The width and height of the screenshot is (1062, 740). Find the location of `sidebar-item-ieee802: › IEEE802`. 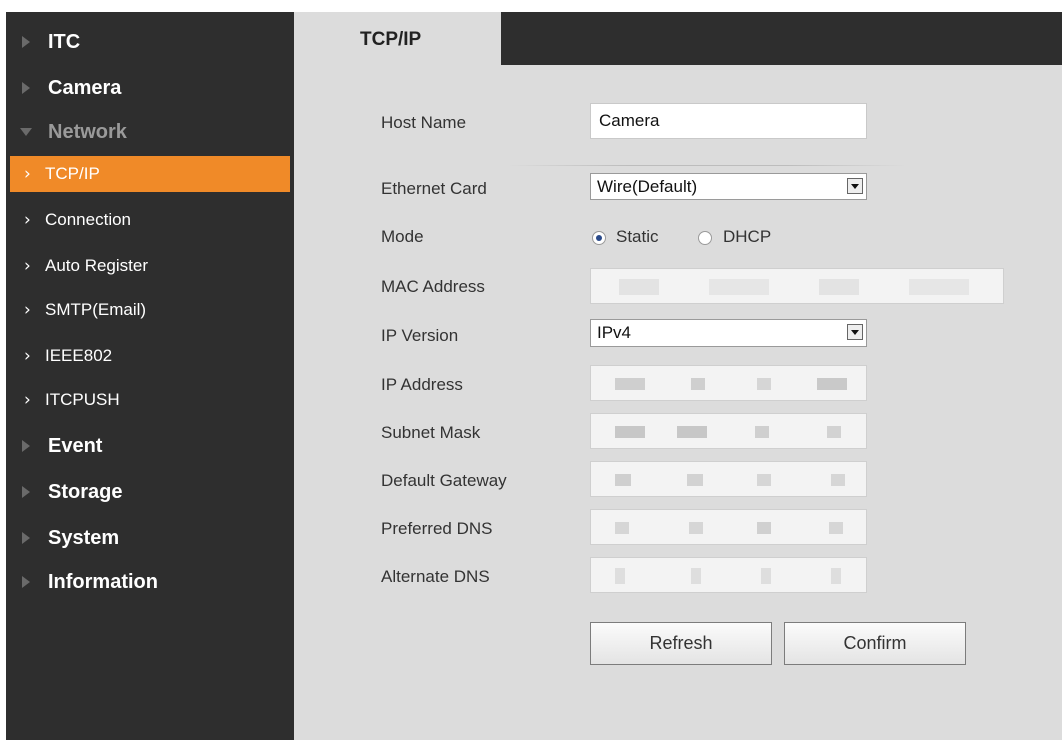

sidebar-item-ieee802: › IEEE802 is located at coordinates (150, 356).